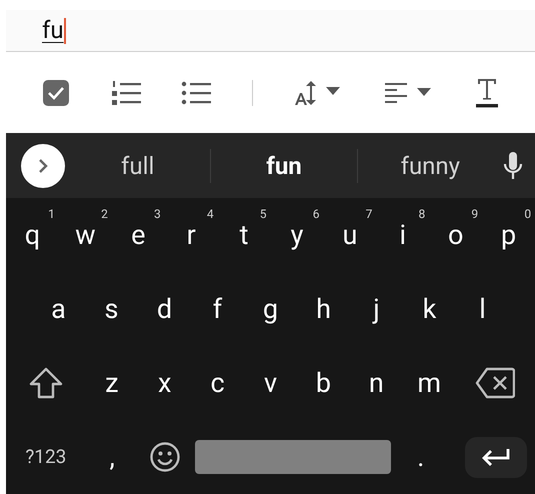 The image size is (535, 494). Describe the element at coordinates (323, 383) in the screenshot. I see `key: b` at that location.